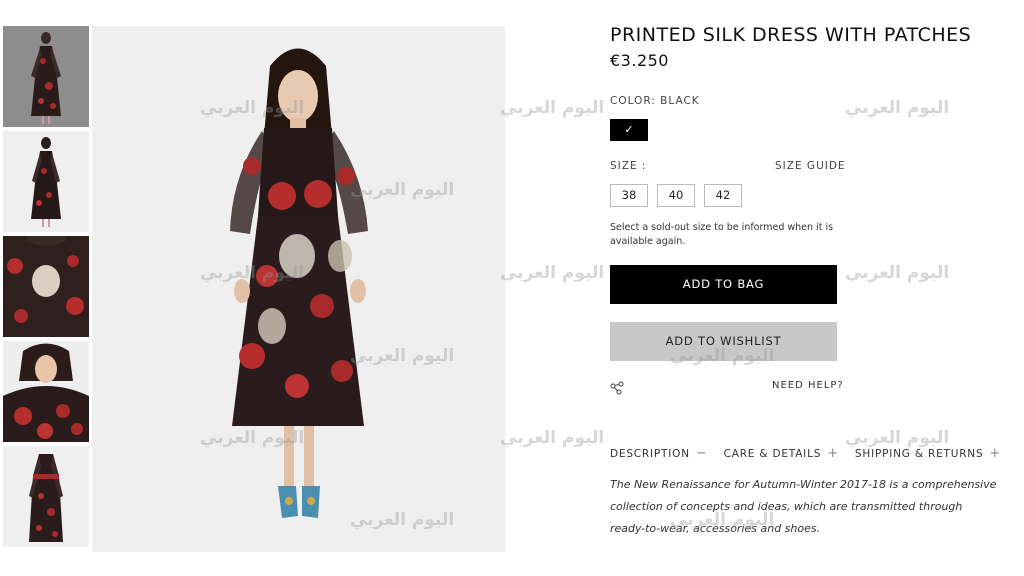 The image size is (1024, 576). I want to click on need-help-link: NEED HELP?, so click(808, 385).